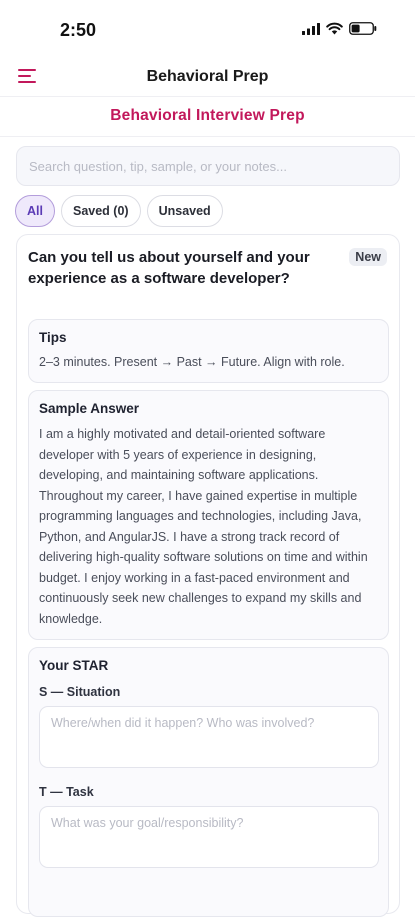 The image size is (415, 917). Describe the element at coordinates (184, 211) in the screenshot. I see `filter-chip-unsaved: Unsaved` at that location.